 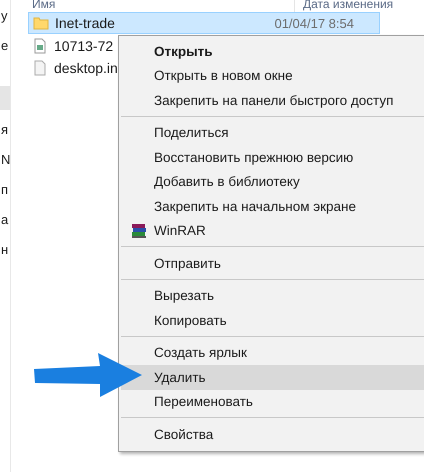 What do you see at coordinates (314, 23) in the screenshot?
I see `file-date: 01/04/17 8:54` at bounding box center [314, 23].